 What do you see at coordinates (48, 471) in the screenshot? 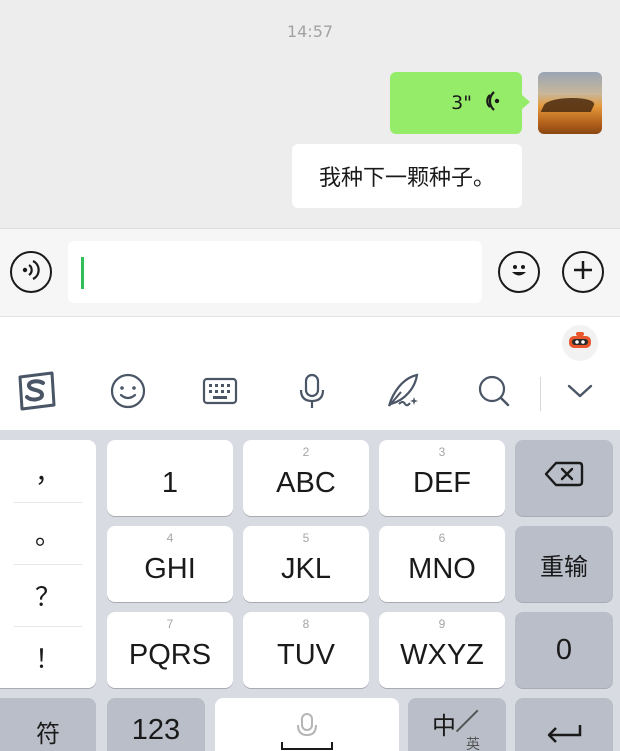
I see `punct-comma-key: ，` at bounding box center [48, 471].